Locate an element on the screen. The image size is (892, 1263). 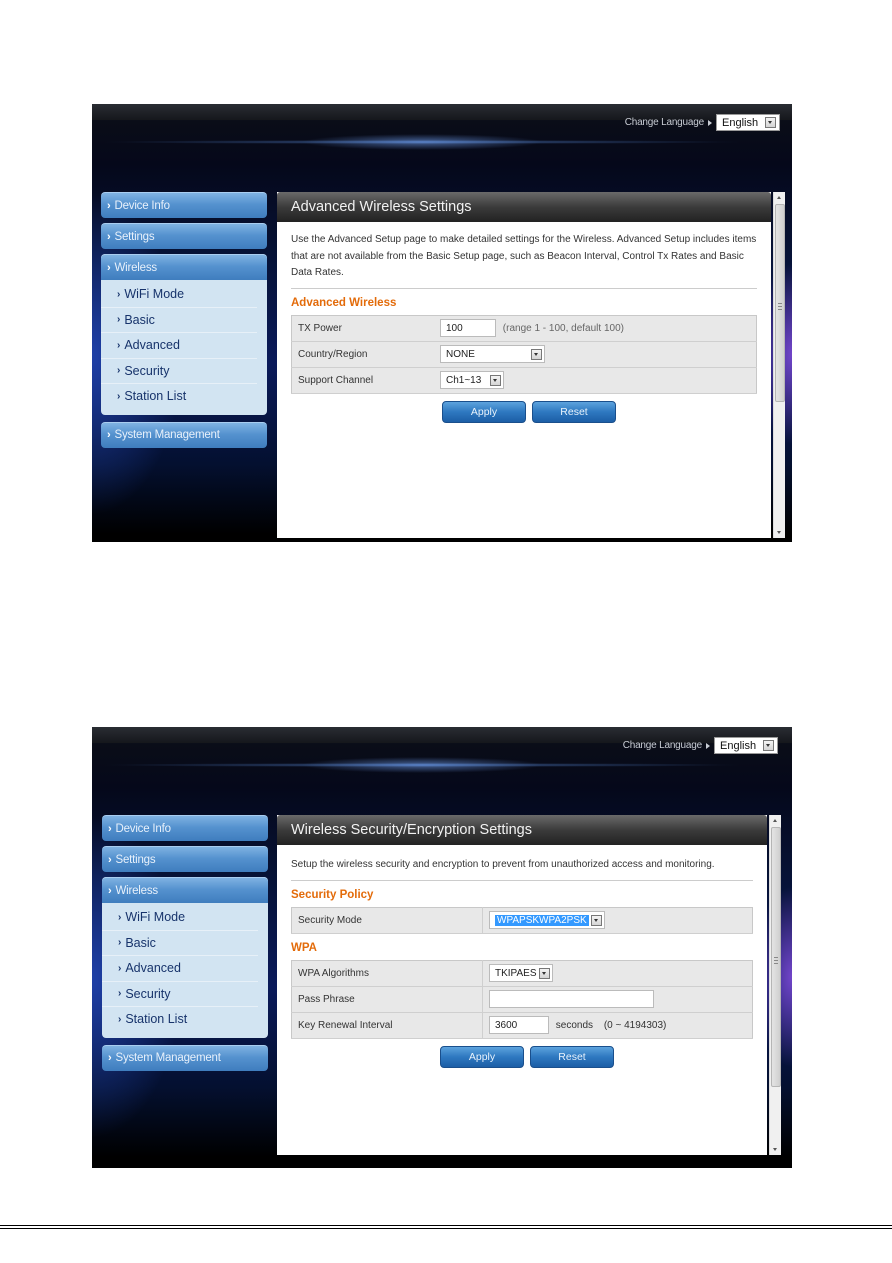
play-arrow-icon is located at coordinates (708, 745).